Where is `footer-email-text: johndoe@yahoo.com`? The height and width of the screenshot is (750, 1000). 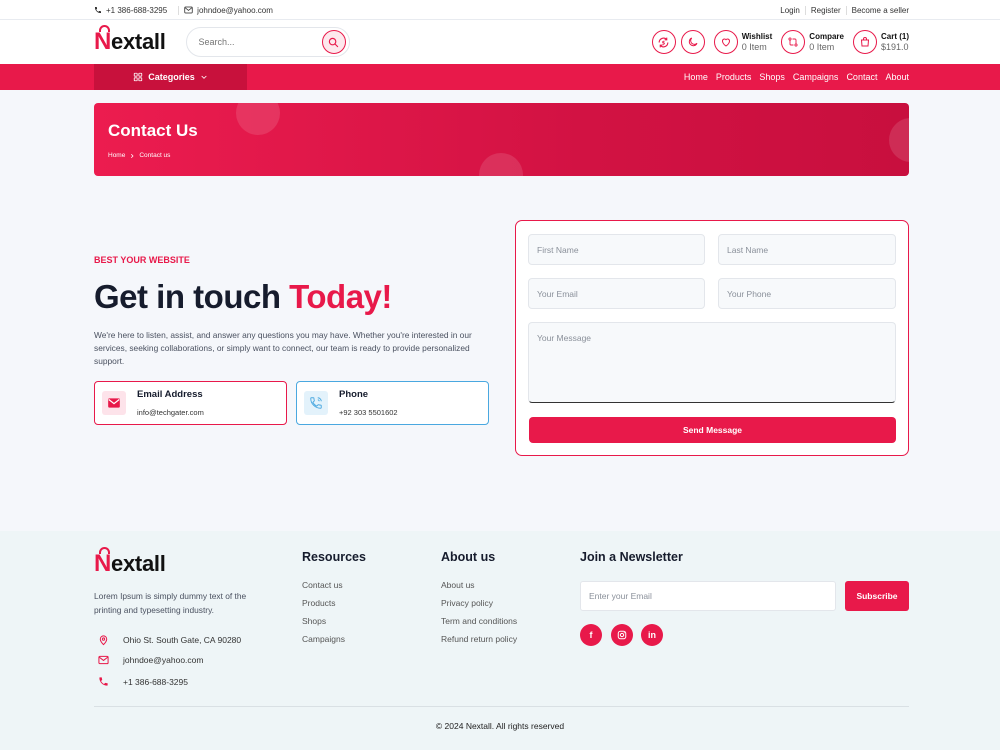
footer-email-text: johndoe@yahoo.com is located at coordinates (163, 660).